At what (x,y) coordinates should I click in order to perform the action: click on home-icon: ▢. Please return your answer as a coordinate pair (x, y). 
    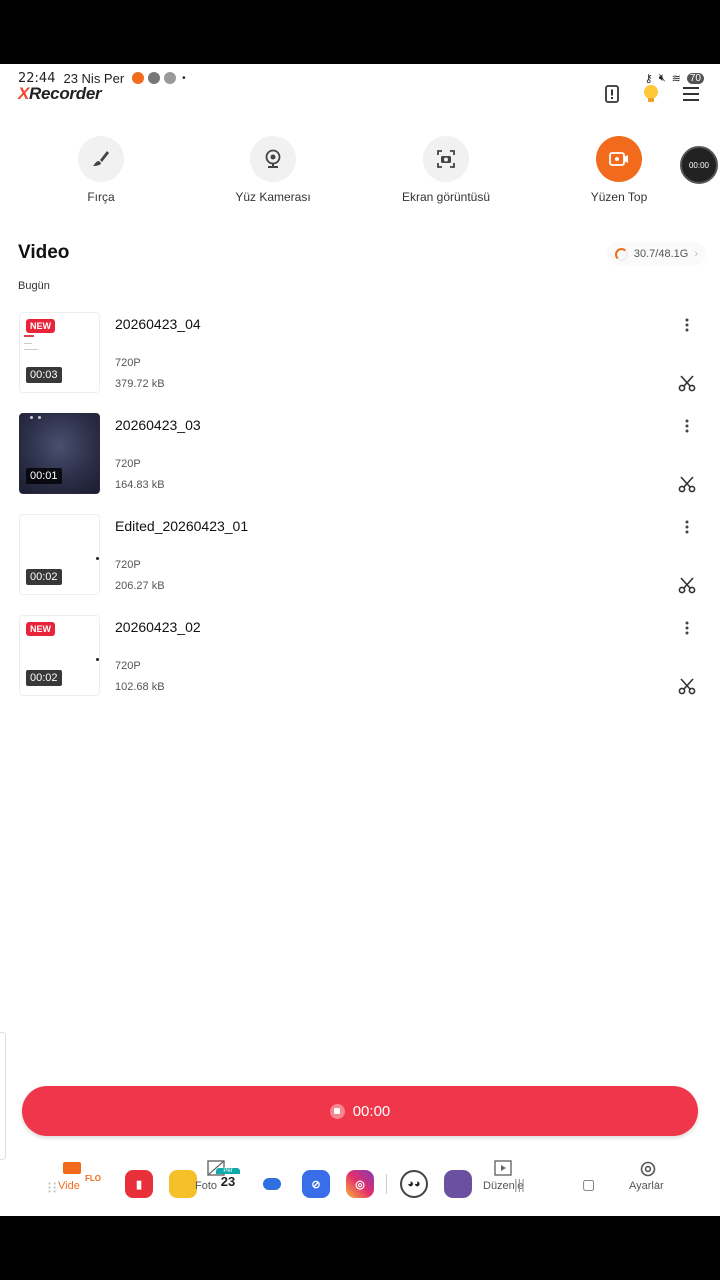
    Looking at the image, I should click on (588, 1184).